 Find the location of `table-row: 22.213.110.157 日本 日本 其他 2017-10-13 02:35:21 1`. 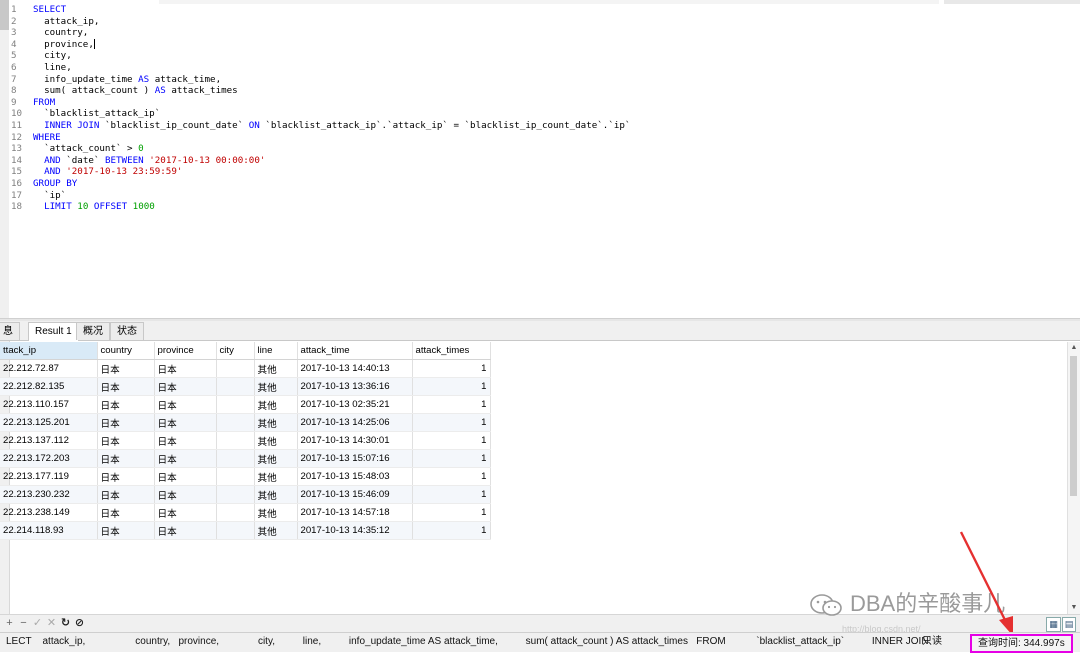

table-row: 22.213.110.157 日本 日本 其他 2017-10-13 02:35:21 1 is located at coordinates (245, 404).